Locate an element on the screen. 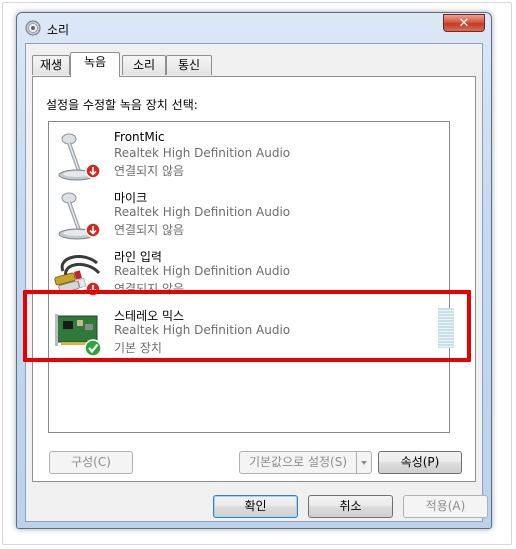 This screenshot has height=549, width=516. close-button: ✕ is located at coordinates (464, 23).